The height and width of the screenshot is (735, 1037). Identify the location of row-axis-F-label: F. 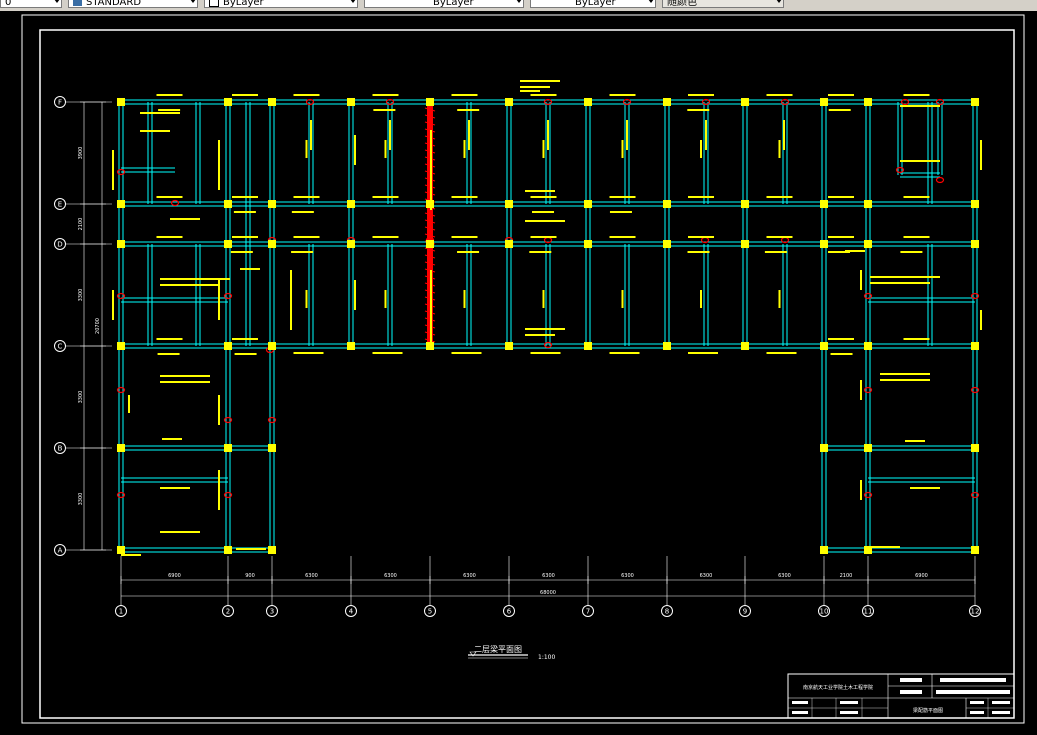
(60, 103).